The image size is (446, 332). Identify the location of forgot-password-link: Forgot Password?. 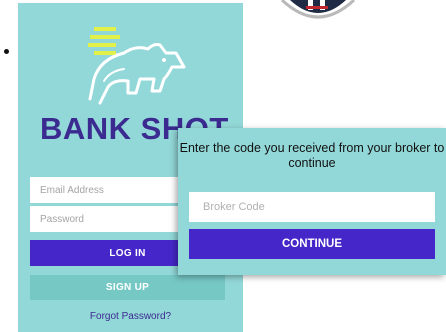
(130, 316).